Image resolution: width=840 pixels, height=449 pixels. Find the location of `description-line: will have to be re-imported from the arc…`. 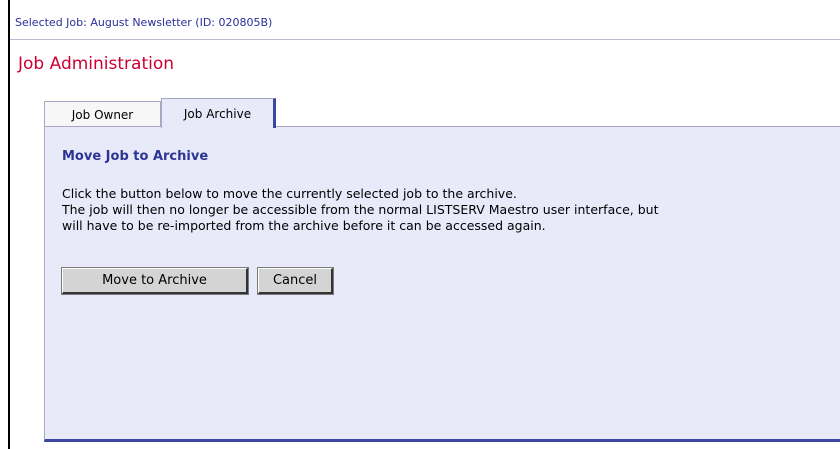

description-line: will have to be re-imported from the arc… is located at coordinates (304, 225).